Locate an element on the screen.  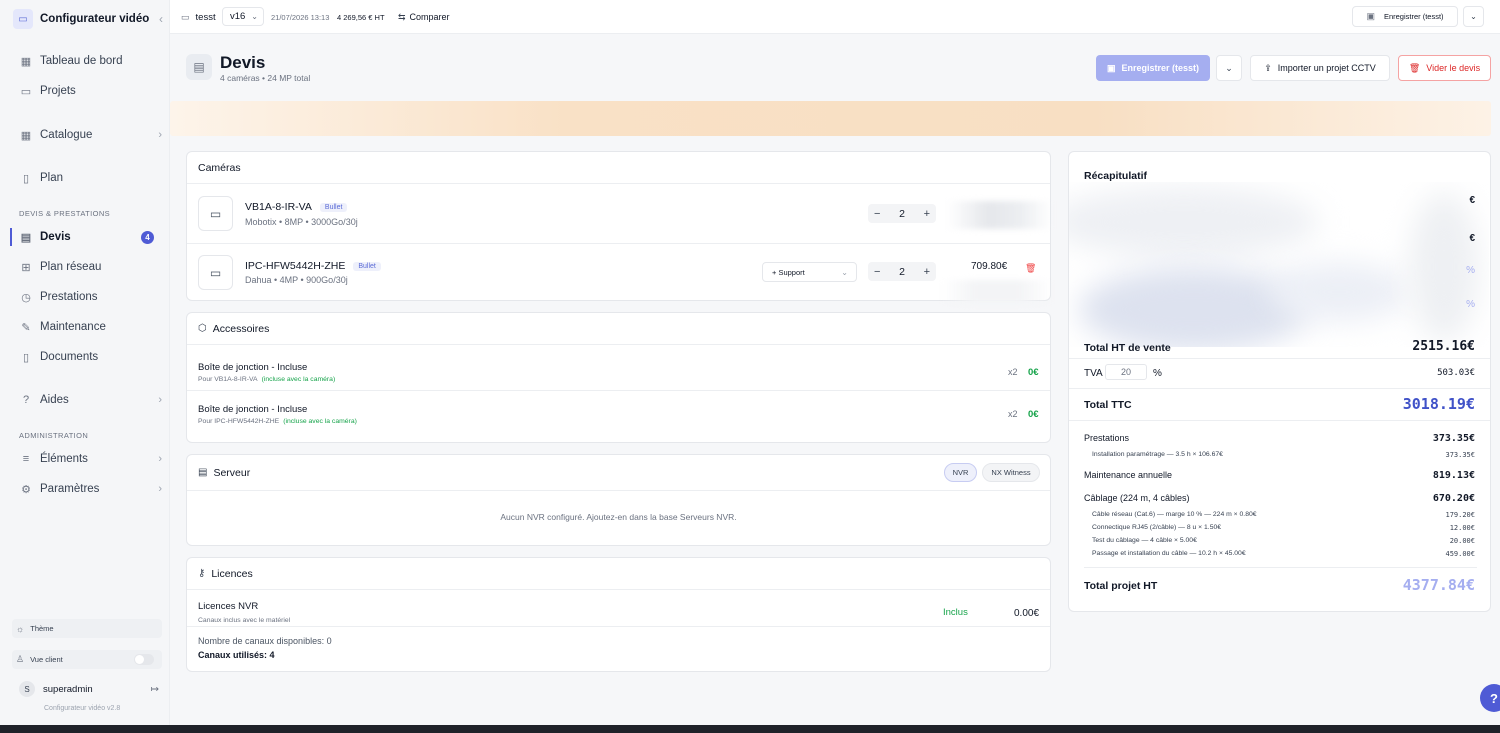
sidebar-item-elements: ≡ Éléments › is located at coordinates (87, 459).